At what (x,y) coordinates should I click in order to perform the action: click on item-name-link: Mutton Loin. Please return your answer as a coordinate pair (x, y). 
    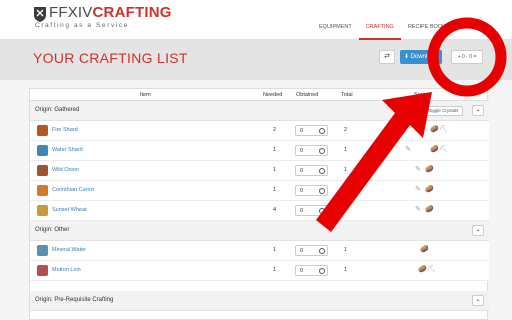
    Looking at the image, I should click on (66, 270).